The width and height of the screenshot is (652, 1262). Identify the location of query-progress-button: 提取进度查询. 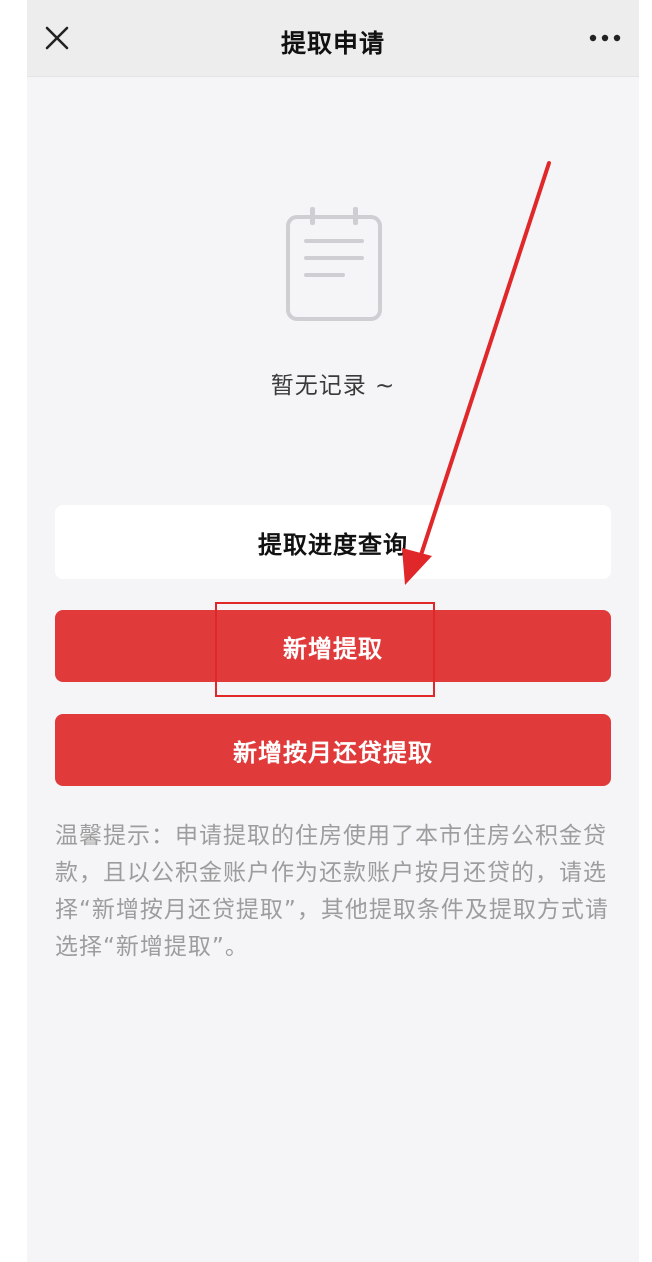
(333, 542).